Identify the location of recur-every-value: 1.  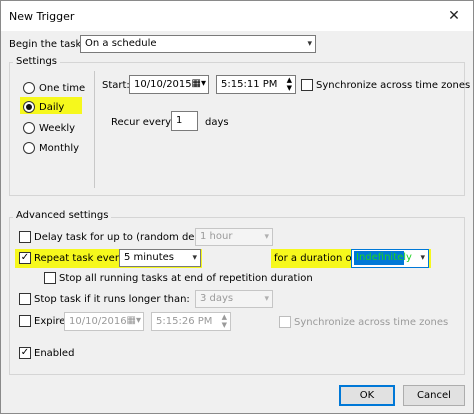
(179, 120).